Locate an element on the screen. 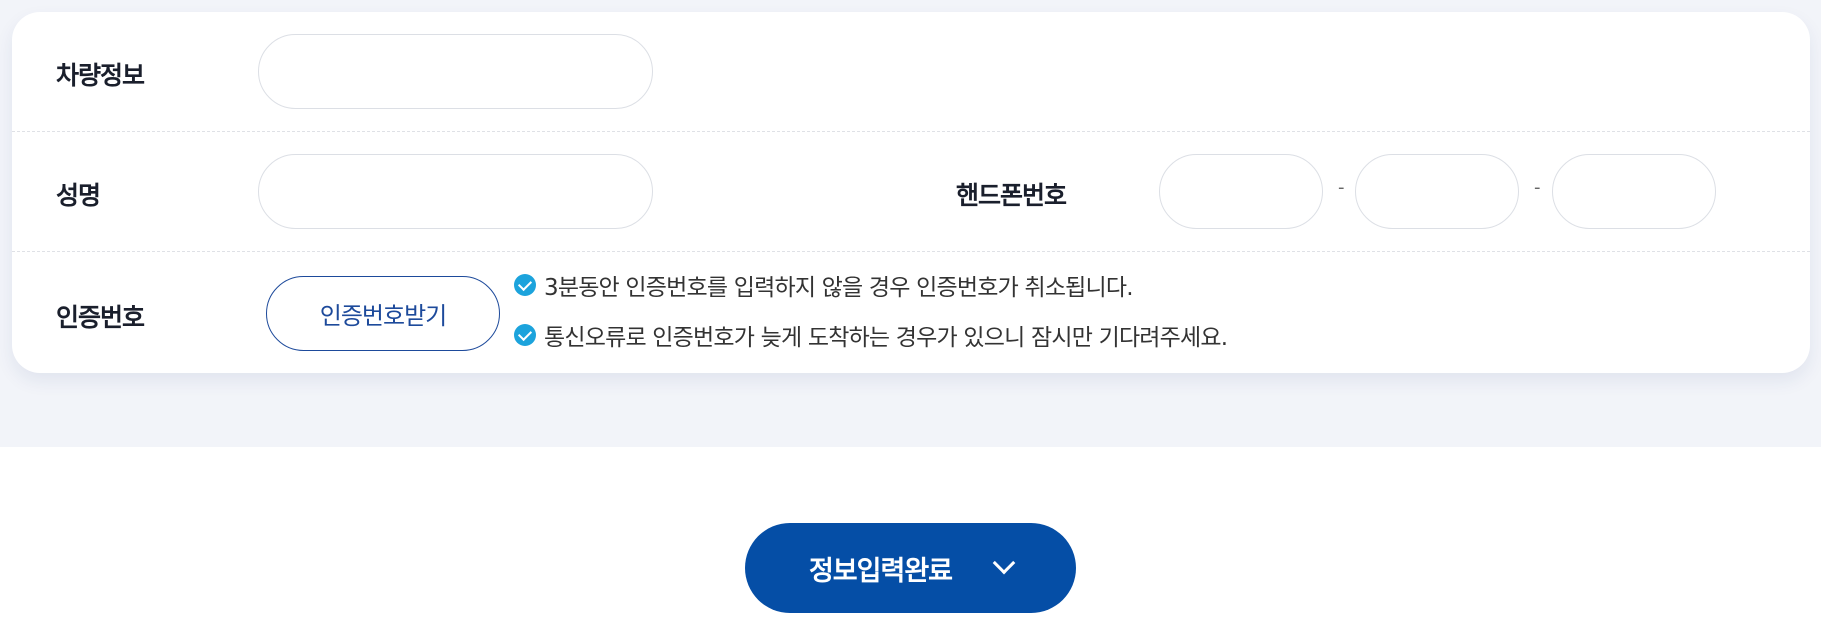 This screenshot has width=1821, height=623. notice-item: 통신오류로 인증번호가 늦게 도착하는 경우가 있으니 잠시만 기다려주세요. is located at coordinates (871, 335).